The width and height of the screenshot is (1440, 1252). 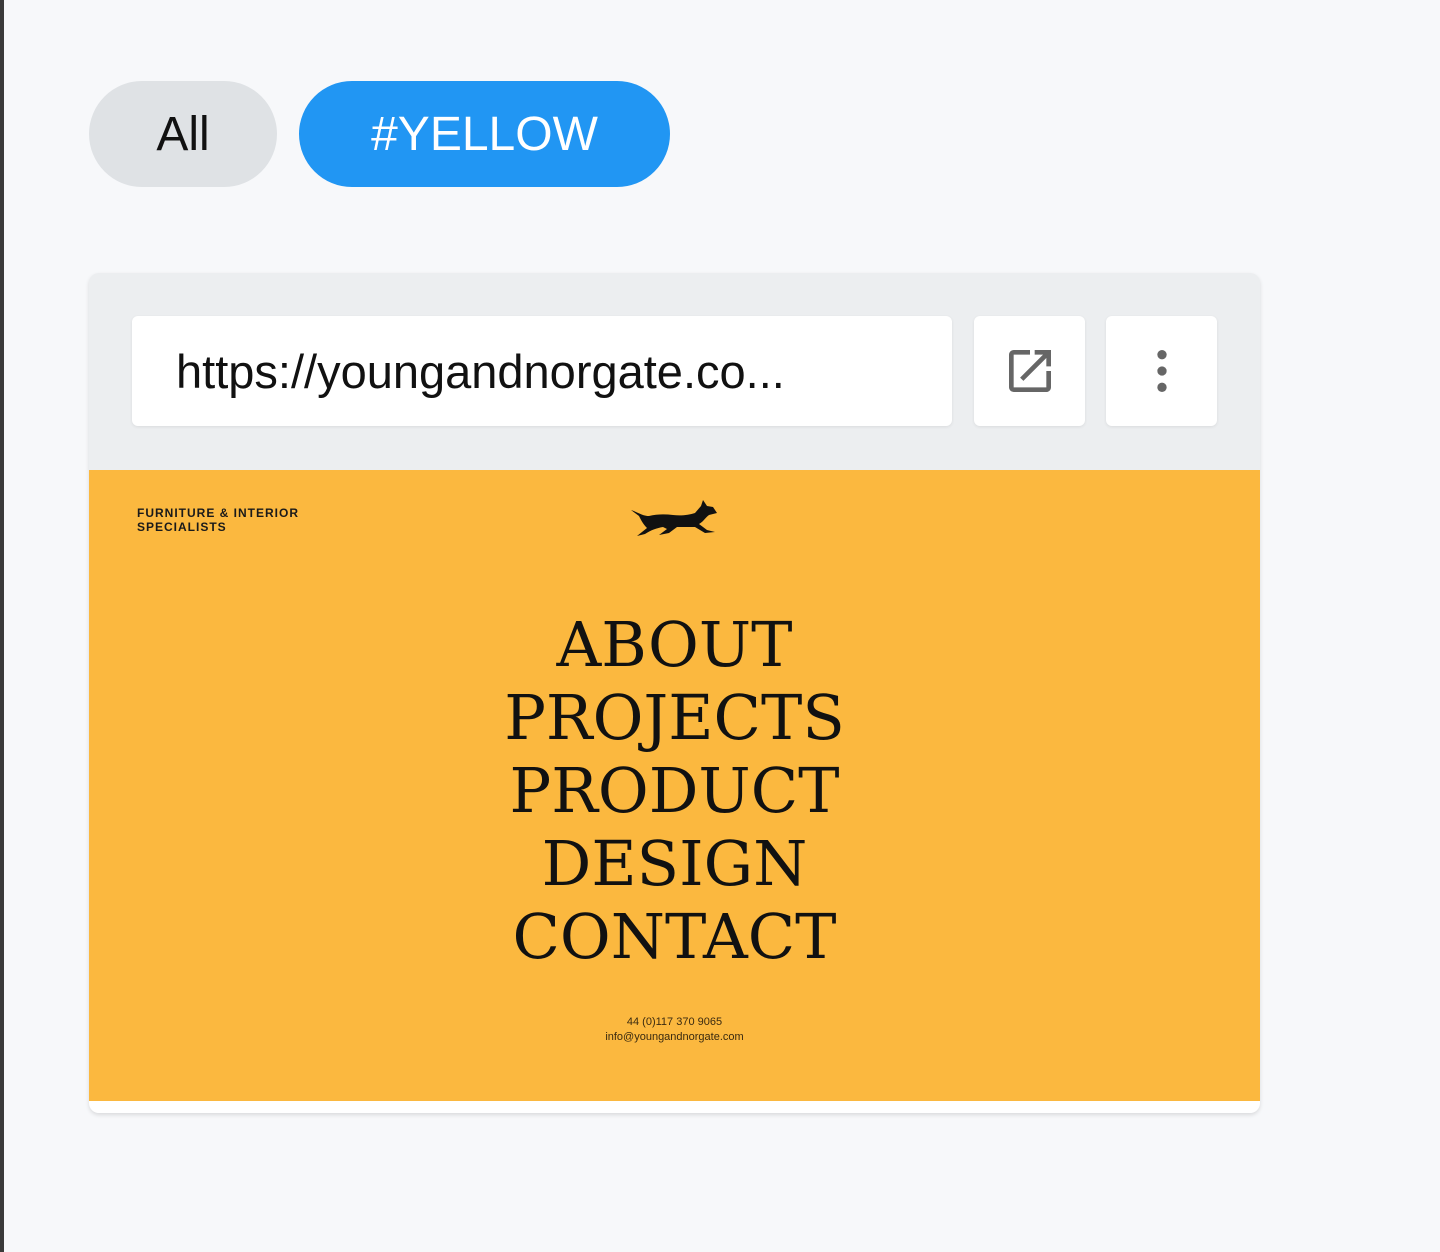 What do you see at coordinates (2, 626) in the screenshot?
I see `window-edge` at bounding box center [2, 626].